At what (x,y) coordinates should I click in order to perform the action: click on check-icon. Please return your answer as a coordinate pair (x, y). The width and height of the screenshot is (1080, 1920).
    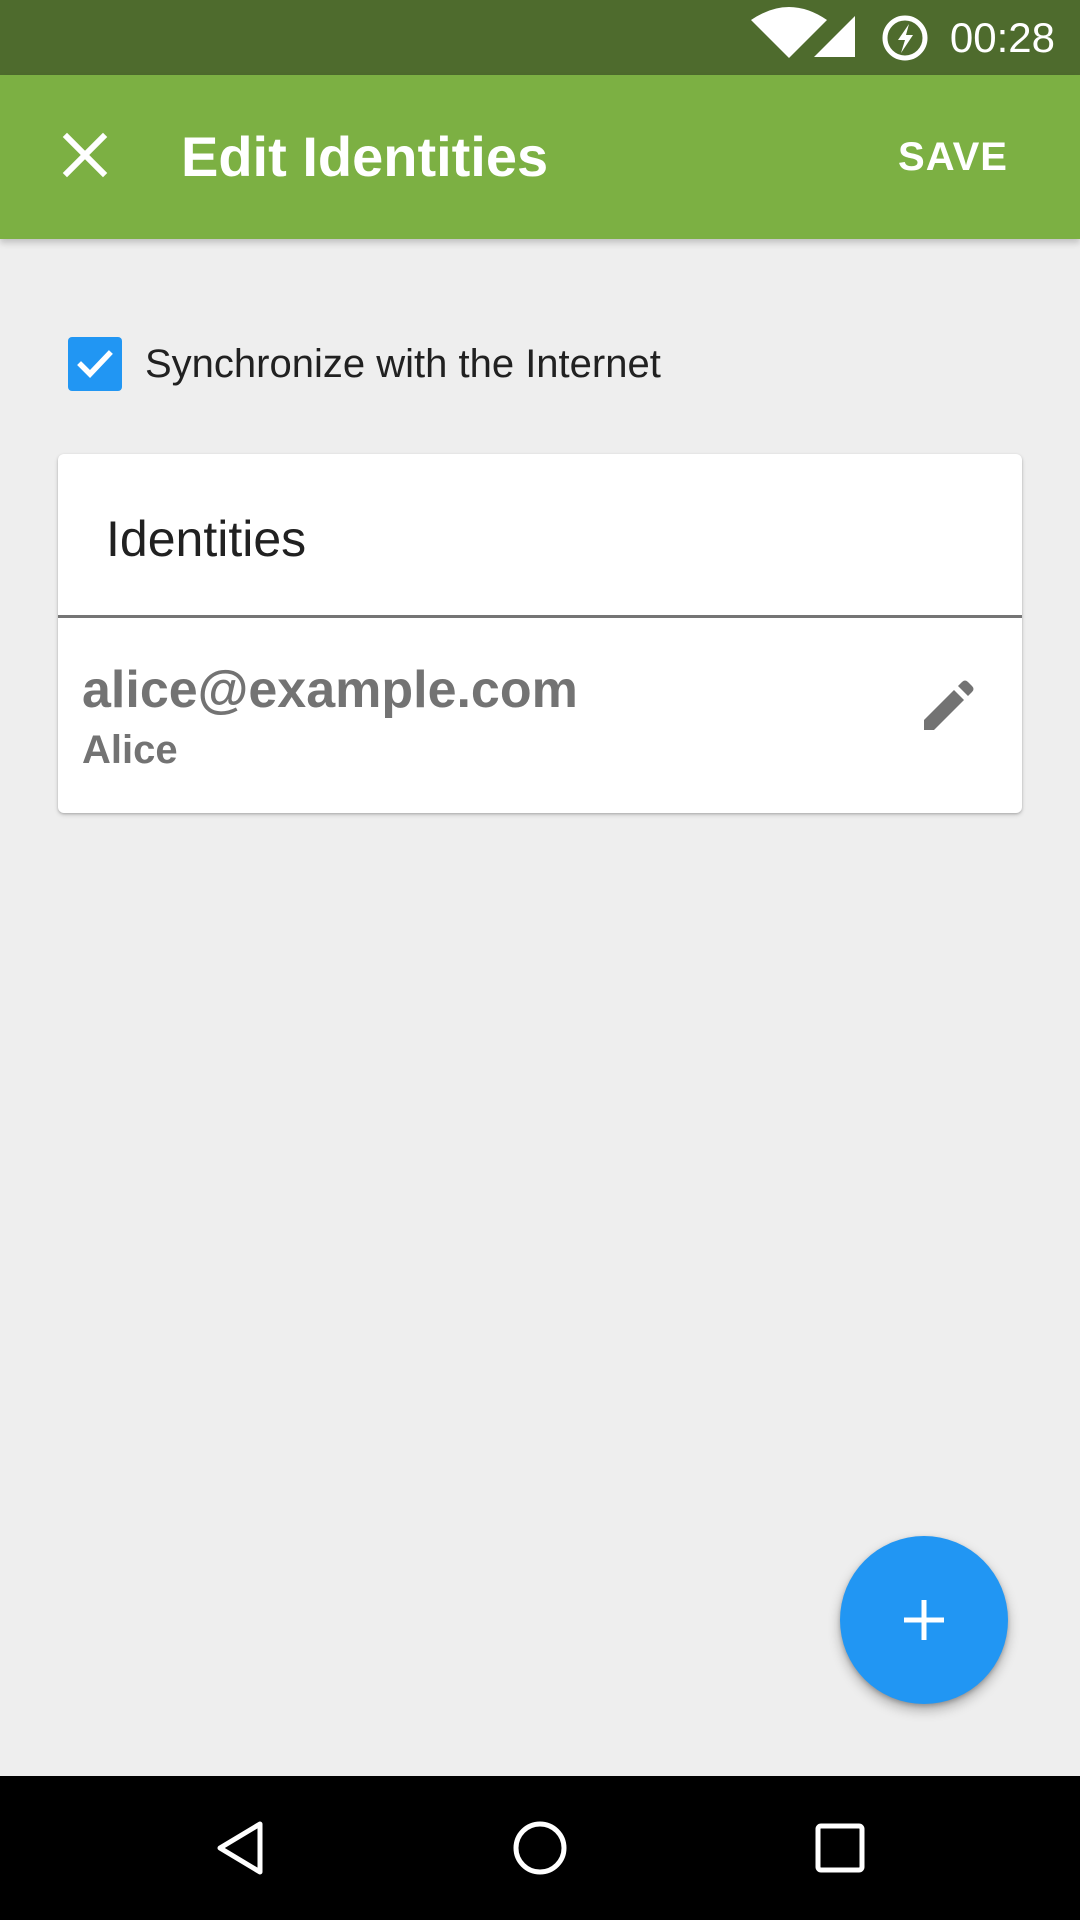
    Looking at the image, I should click on (95, 364).